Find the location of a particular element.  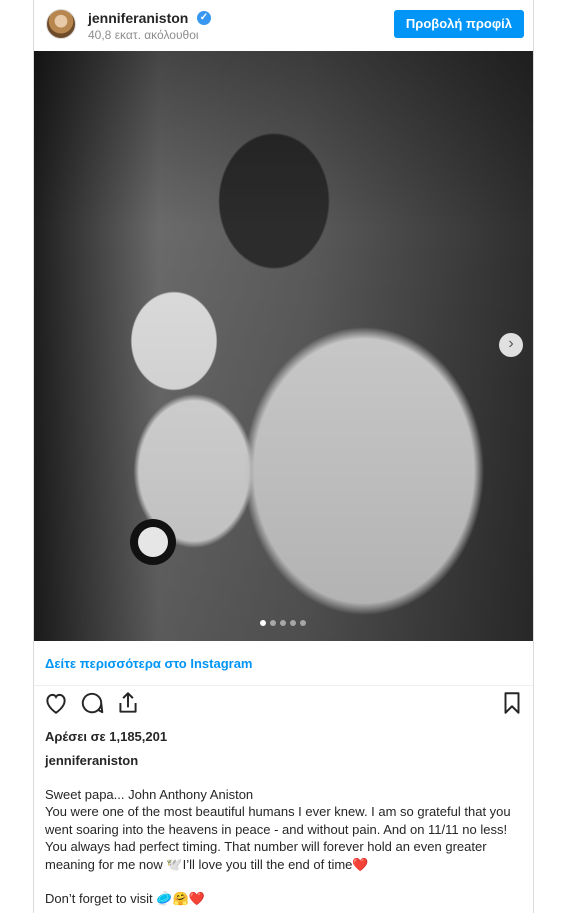

save-bookmark-icon is located at coordinates (512, 703).